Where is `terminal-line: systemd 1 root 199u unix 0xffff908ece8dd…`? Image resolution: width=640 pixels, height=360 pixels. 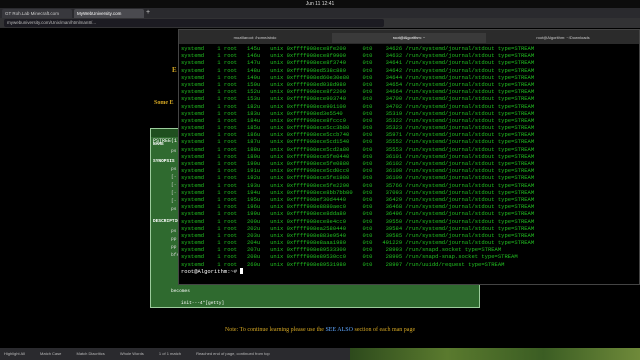
terminal-line: systemd 1 root 199u unix 0xffff908ece8dd… is located at coordinates (358, 214).